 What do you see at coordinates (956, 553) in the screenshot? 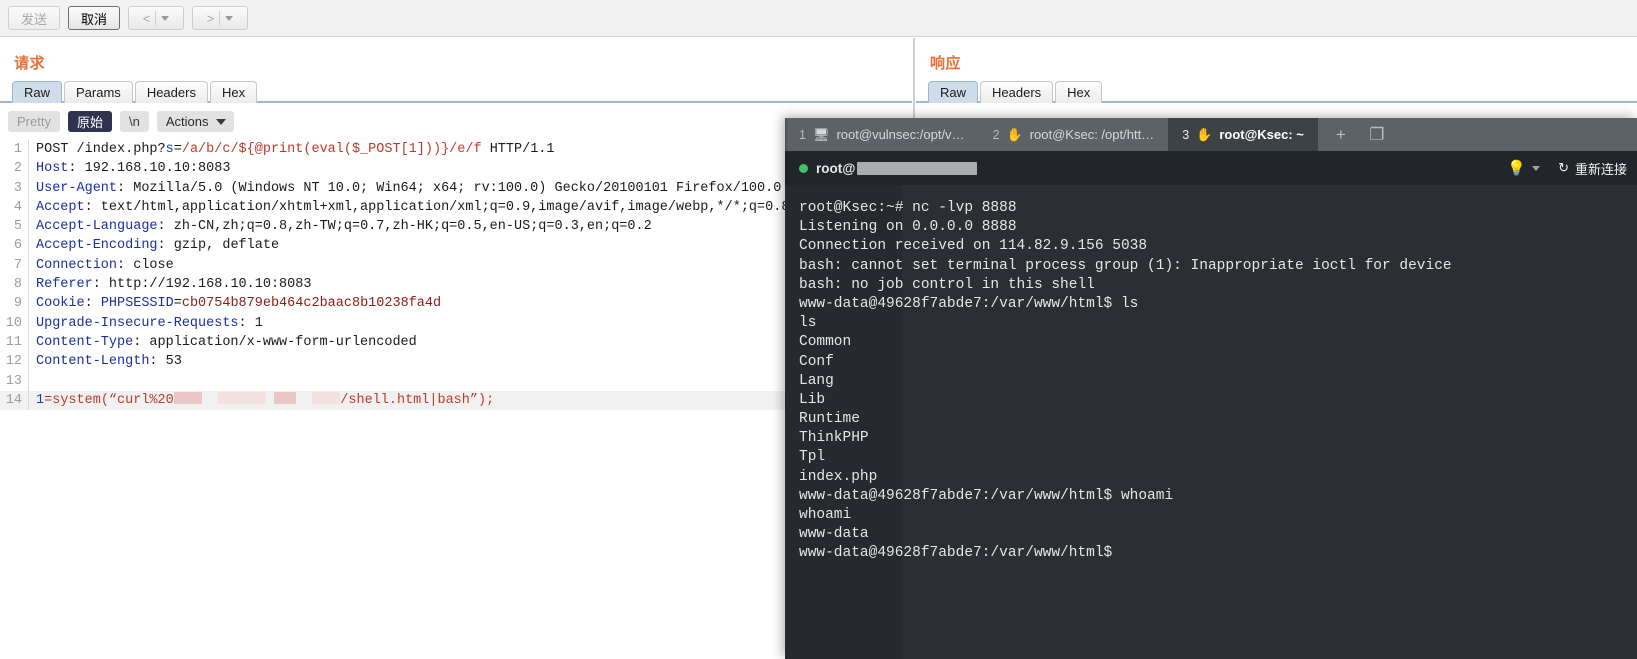
I see `terminal-line: www-data@49628f7abde7:/var/www/html$` at bounding box center [956, 553].